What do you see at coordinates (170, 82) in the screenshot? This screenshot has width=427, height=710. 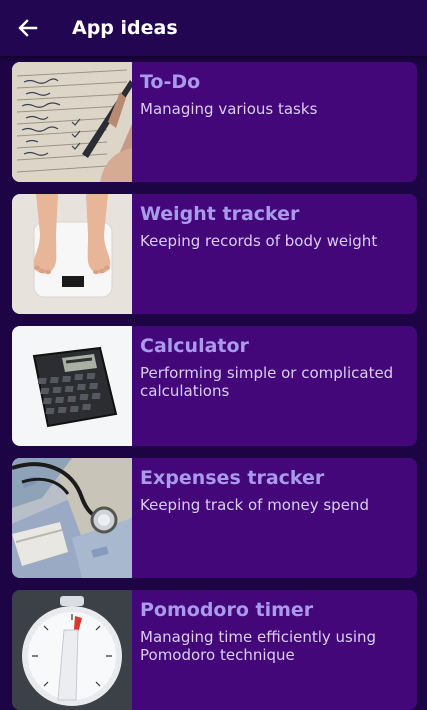 I see `idea-title: To-Do` at bounding box center [170, 82].